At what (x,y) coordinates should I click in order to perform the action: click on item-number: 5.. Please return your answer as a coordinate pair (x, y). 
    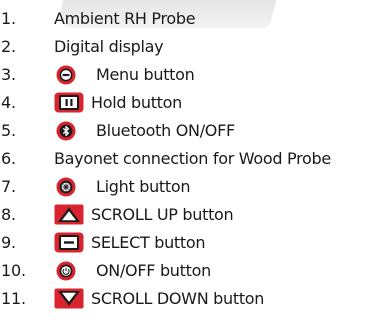
    Looking at the image, I should click on (8, 130).